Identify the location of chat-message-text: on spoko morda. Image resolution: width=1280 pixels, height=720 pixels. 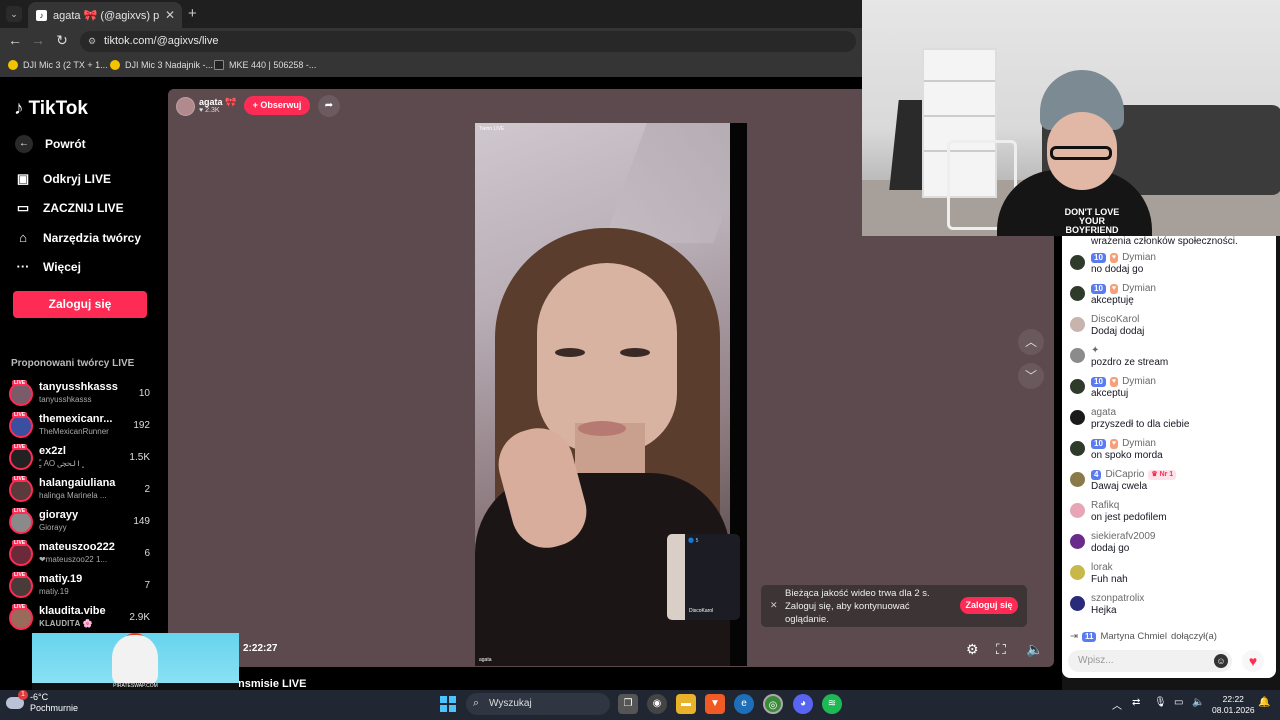
(1127, 455).